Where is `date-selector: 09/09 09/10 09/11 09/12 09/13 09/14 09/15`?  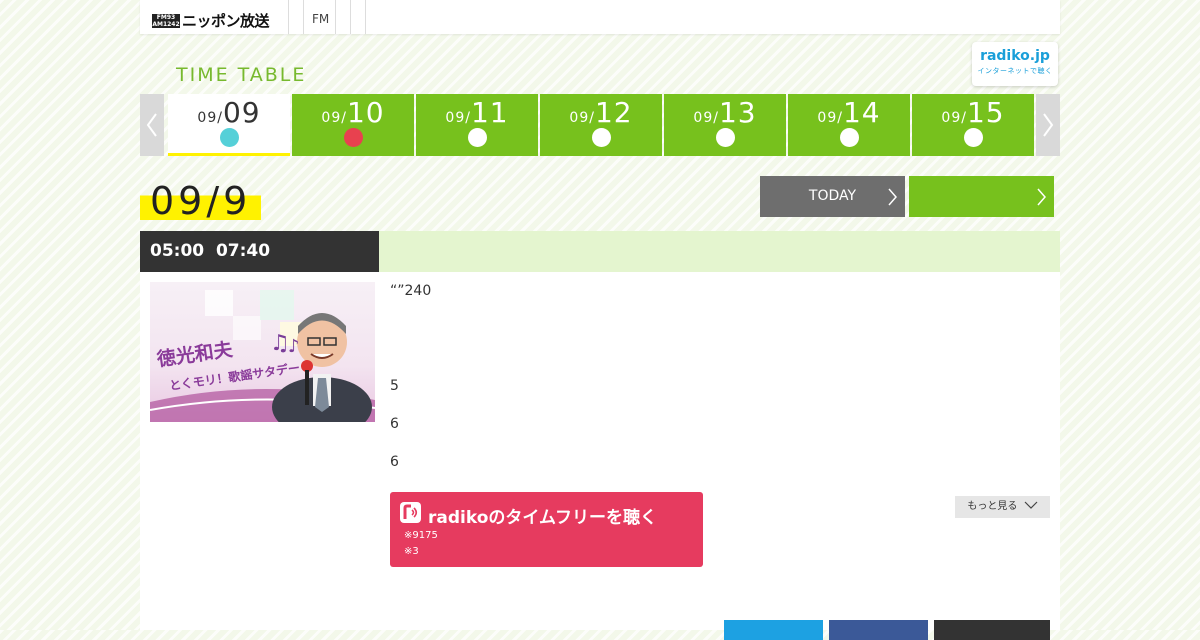
date-selector: 09/09 09/10 09/11 09/12 09/13 09/14 09/15 is located at coordinates (600, 125).